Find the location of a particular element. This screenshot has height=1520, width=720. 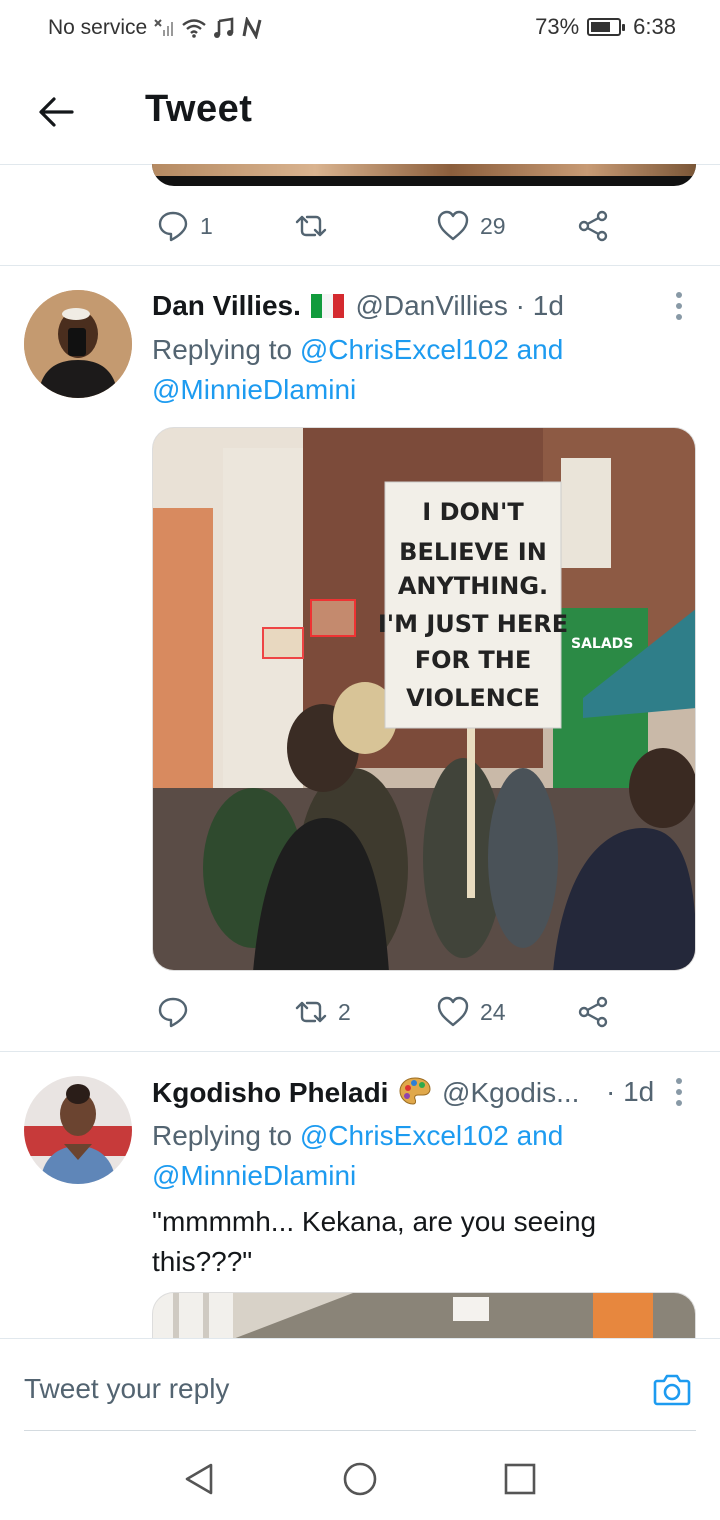

reply-button is located at coordinates (178, 1012).